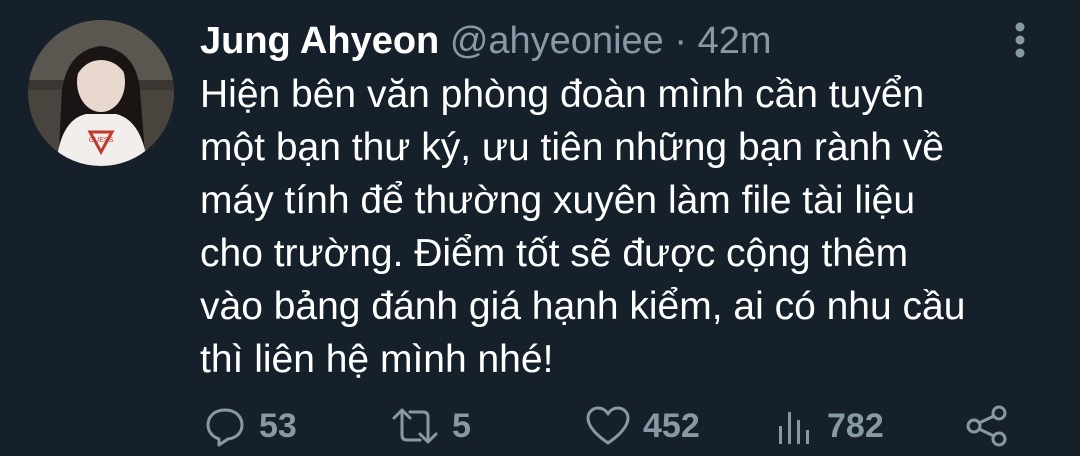 This screenshot has height=456, width=1080. What do you see at coordinates (608, 425) in the screenshot?
I see `heart-icon` at bounding box center [608, 425].